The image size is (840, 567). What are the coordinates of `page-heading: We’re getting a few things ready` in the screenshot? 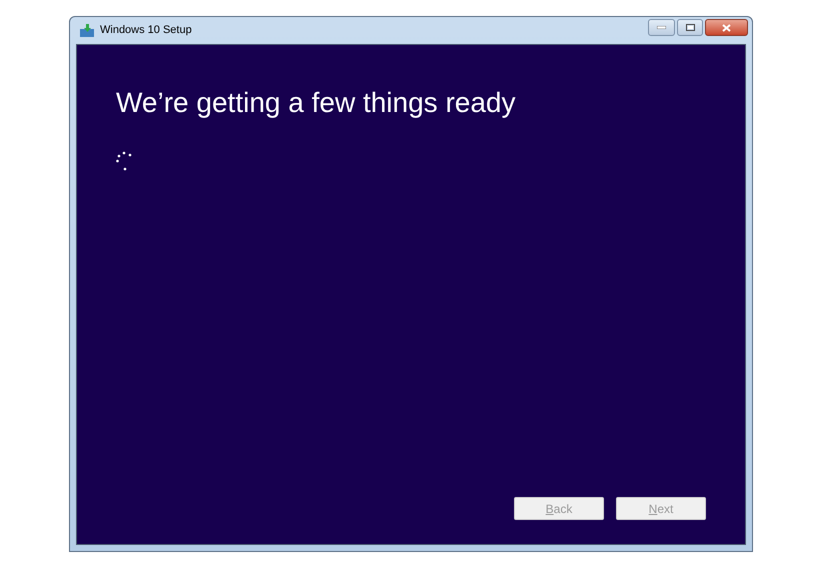 It's located at (316, 103).